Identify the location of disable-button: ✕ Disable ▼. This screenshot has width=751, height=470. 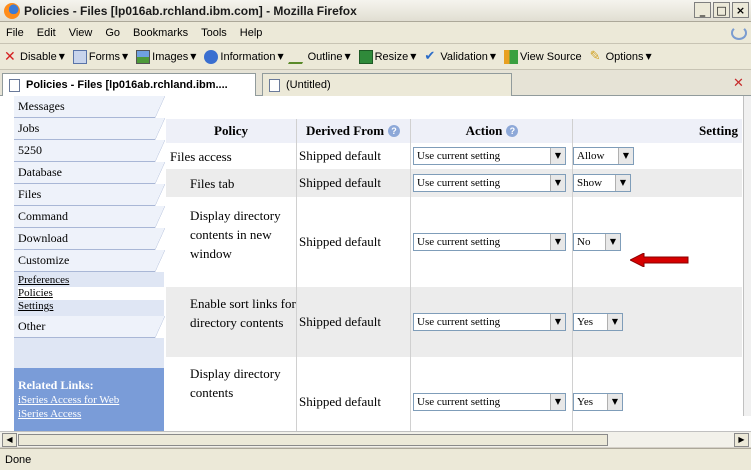
(34, 57).